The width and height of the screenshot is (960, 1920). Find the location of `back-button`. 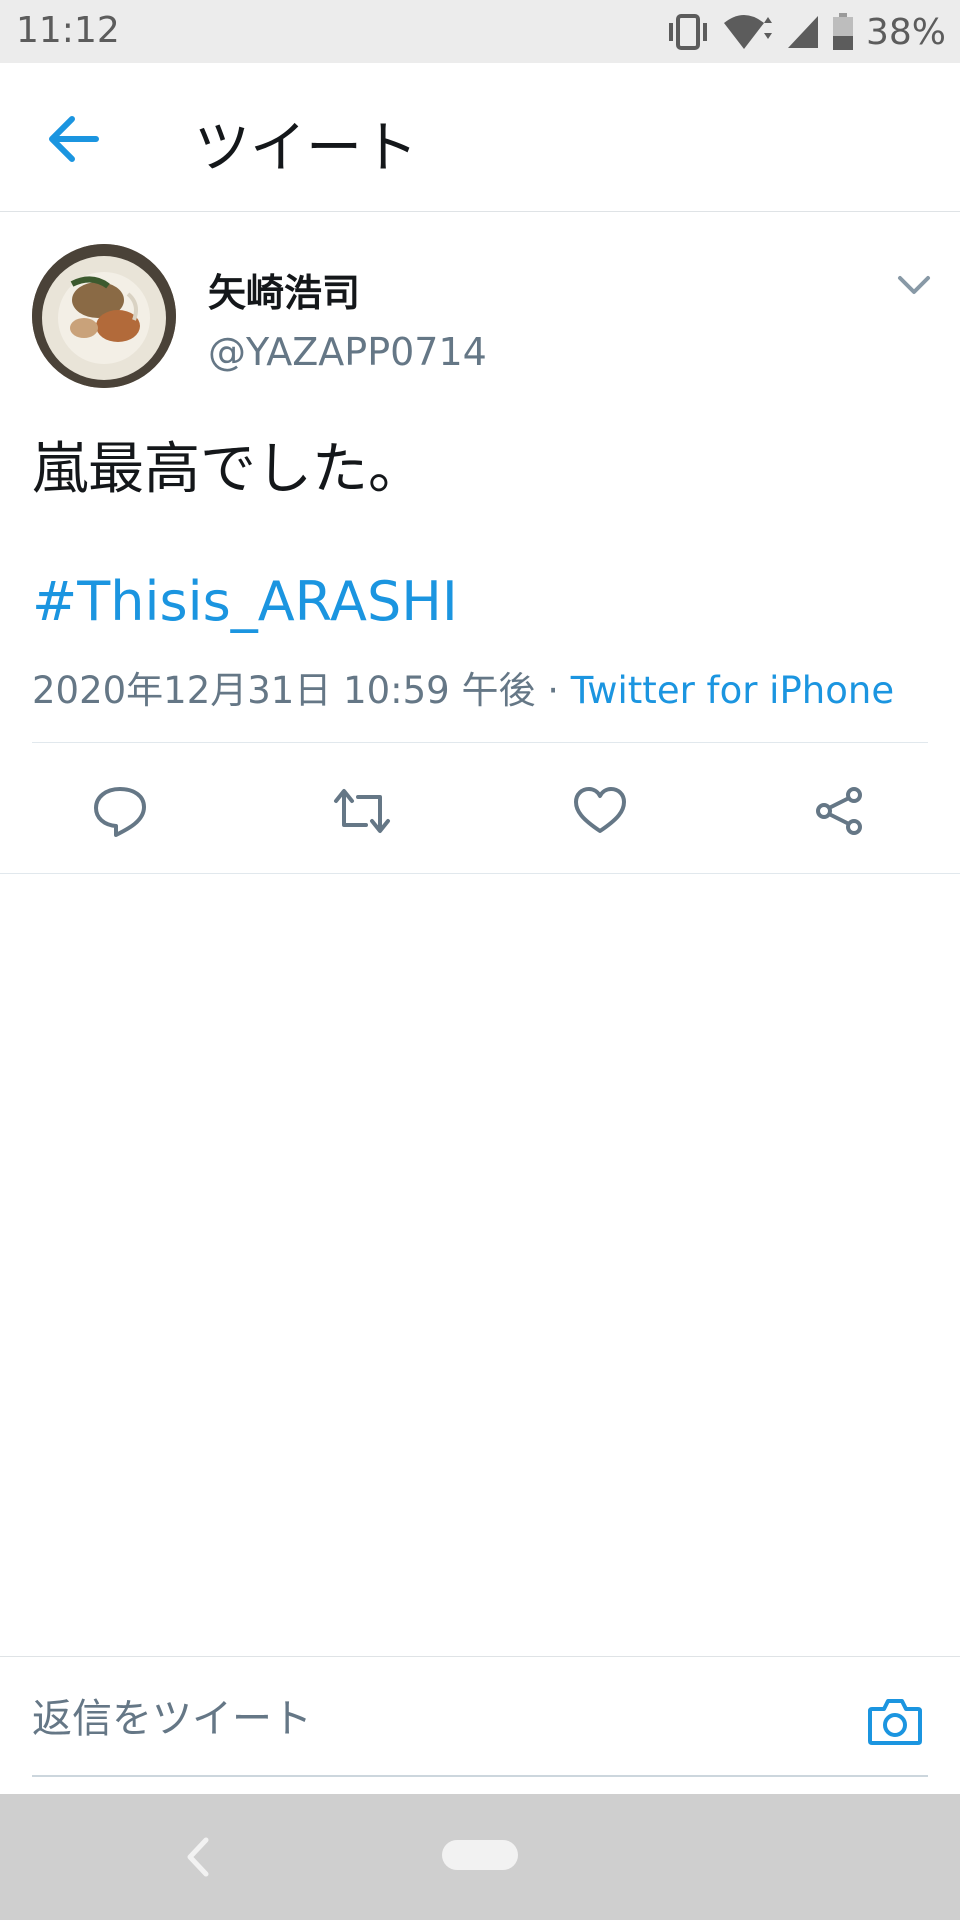

back-button is located at coordinates (74, 139).